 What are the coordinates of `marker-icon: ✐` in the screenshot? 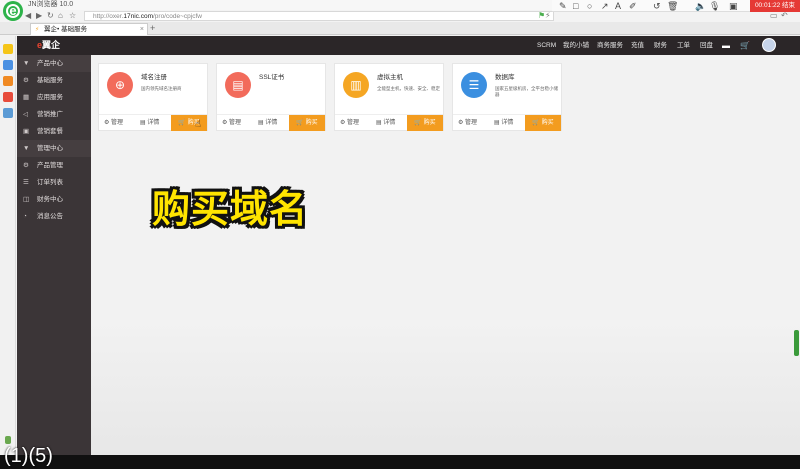 It's located at (633, 6).